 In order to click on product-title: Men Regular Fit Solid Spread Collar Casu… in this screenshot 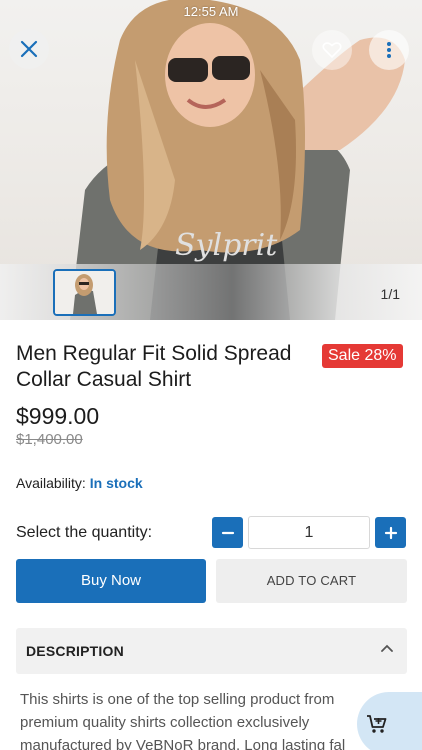, I will do `click(154, 366)`.